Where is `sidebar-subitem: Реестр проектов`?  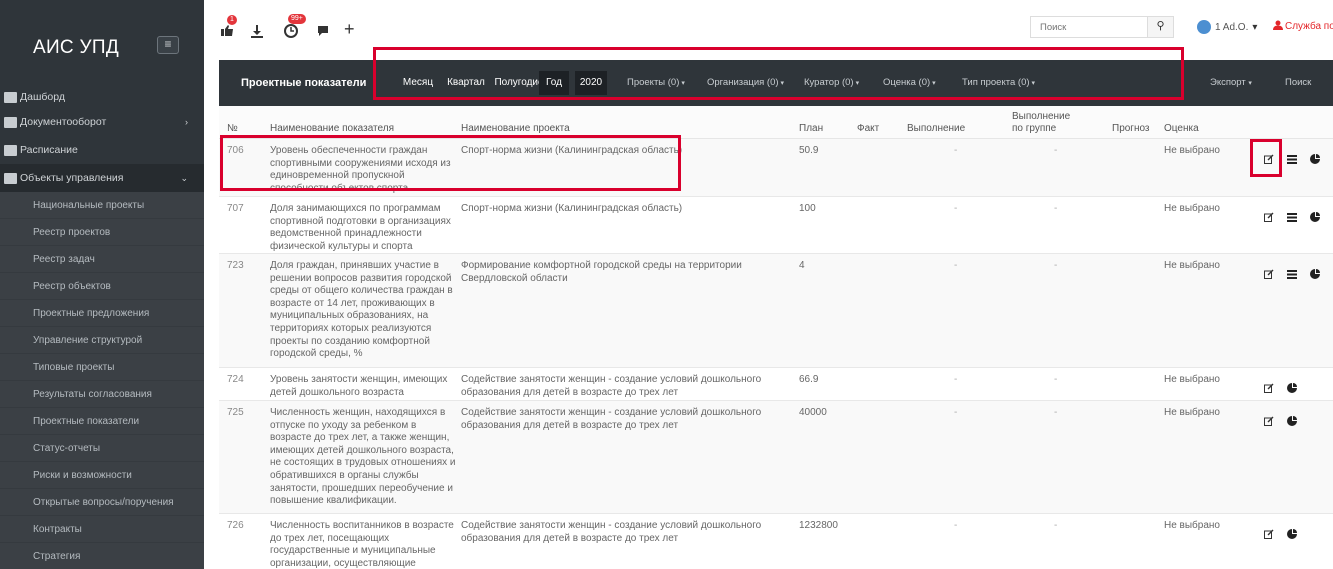
sidebar-subitem: Реестр проектов is located at coordinates (102, 232).